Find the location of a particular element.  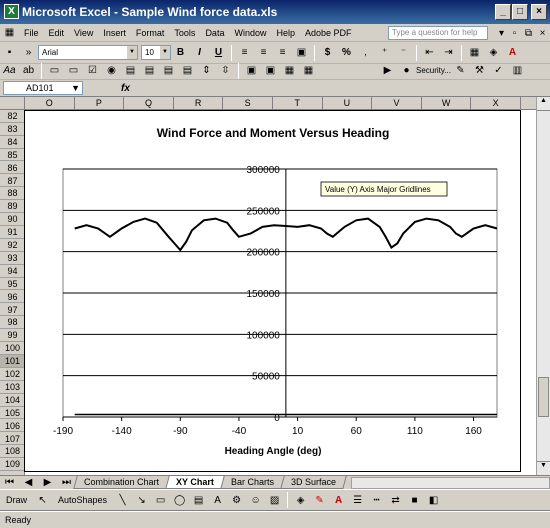

row-header-94: 94 is located at coordinates (12, 271).